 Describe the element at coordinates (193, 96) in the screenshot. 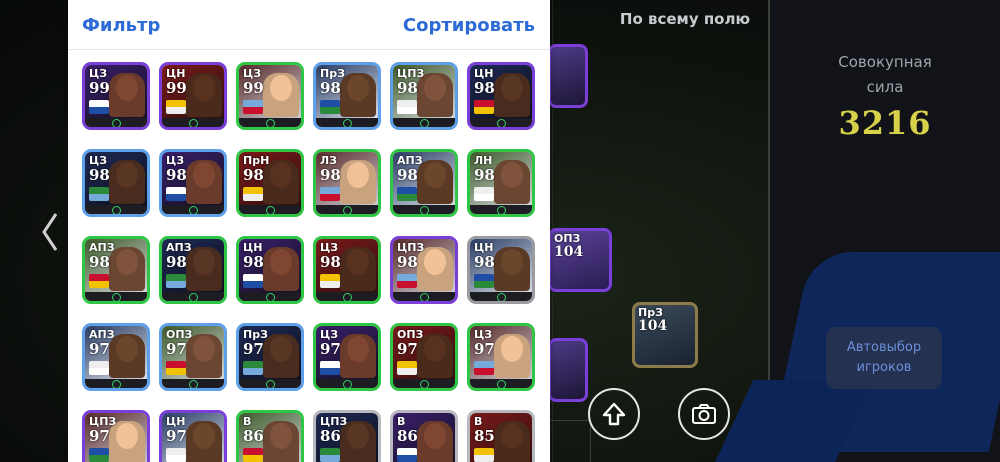

I see `player-card: ЦН 99` at that location.